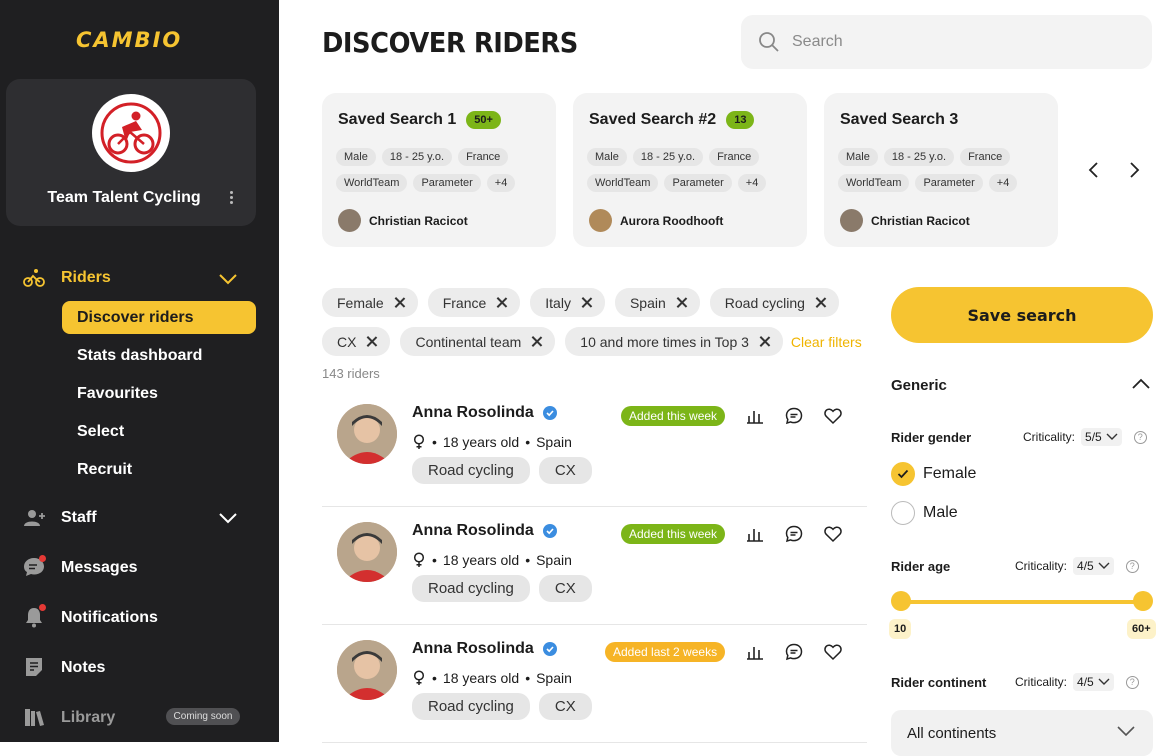  What do you see at coordinates (952, 733) in the screenshot?
I see `continent-value: All continents` at bounding box center [952, 733].